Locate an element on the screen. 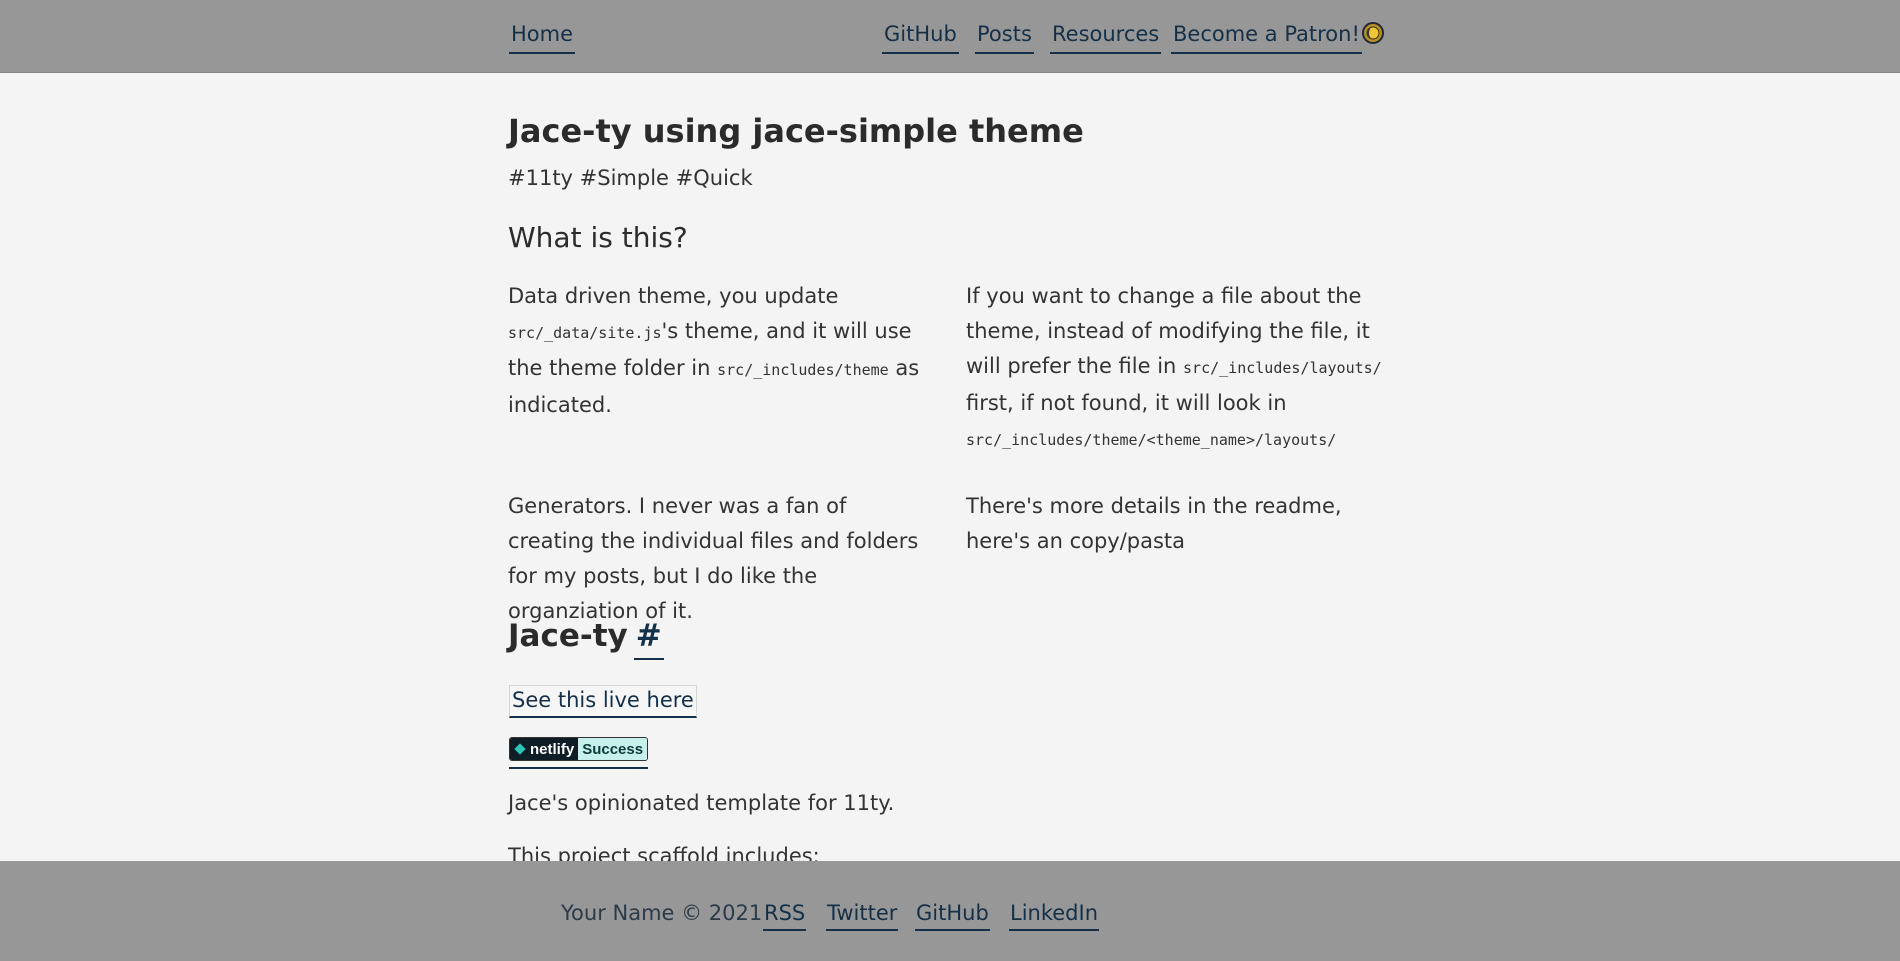 The width and height of the screenshot is (1900, 961). subheading-jace-ty: Jace-ty # is located at coordinates (586, 639).